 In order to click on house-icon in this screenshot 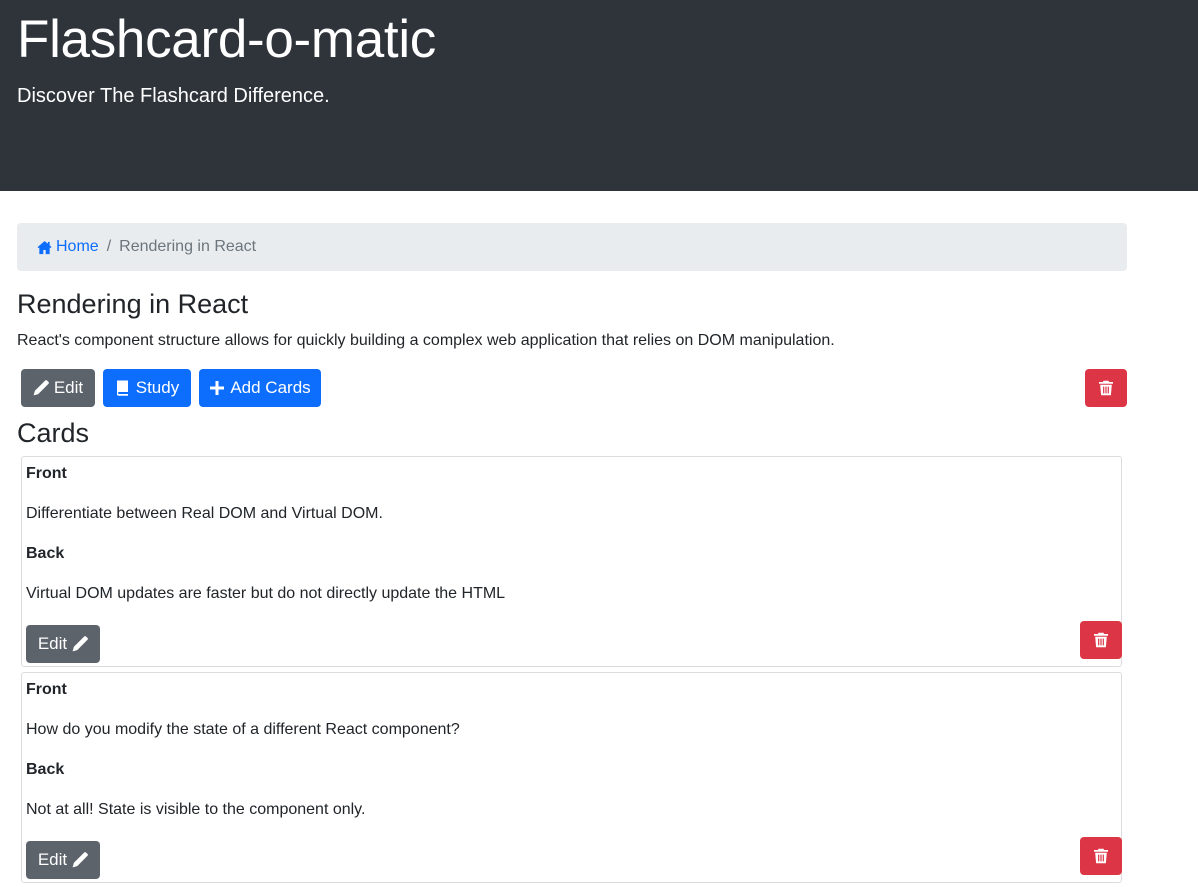, I will do `click(44, 247)`.